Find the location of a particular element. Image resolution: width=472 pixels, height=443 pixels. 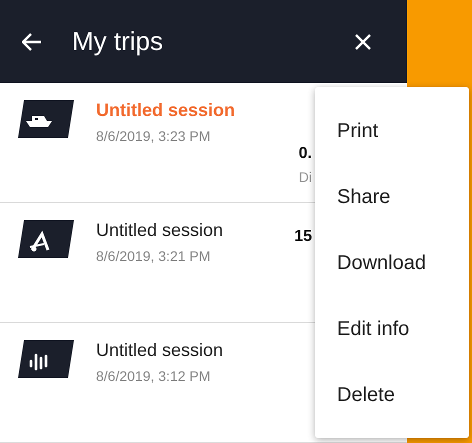

trip-date: 8/6/2019, 3:12 PM is located at coordinates (154, 376).